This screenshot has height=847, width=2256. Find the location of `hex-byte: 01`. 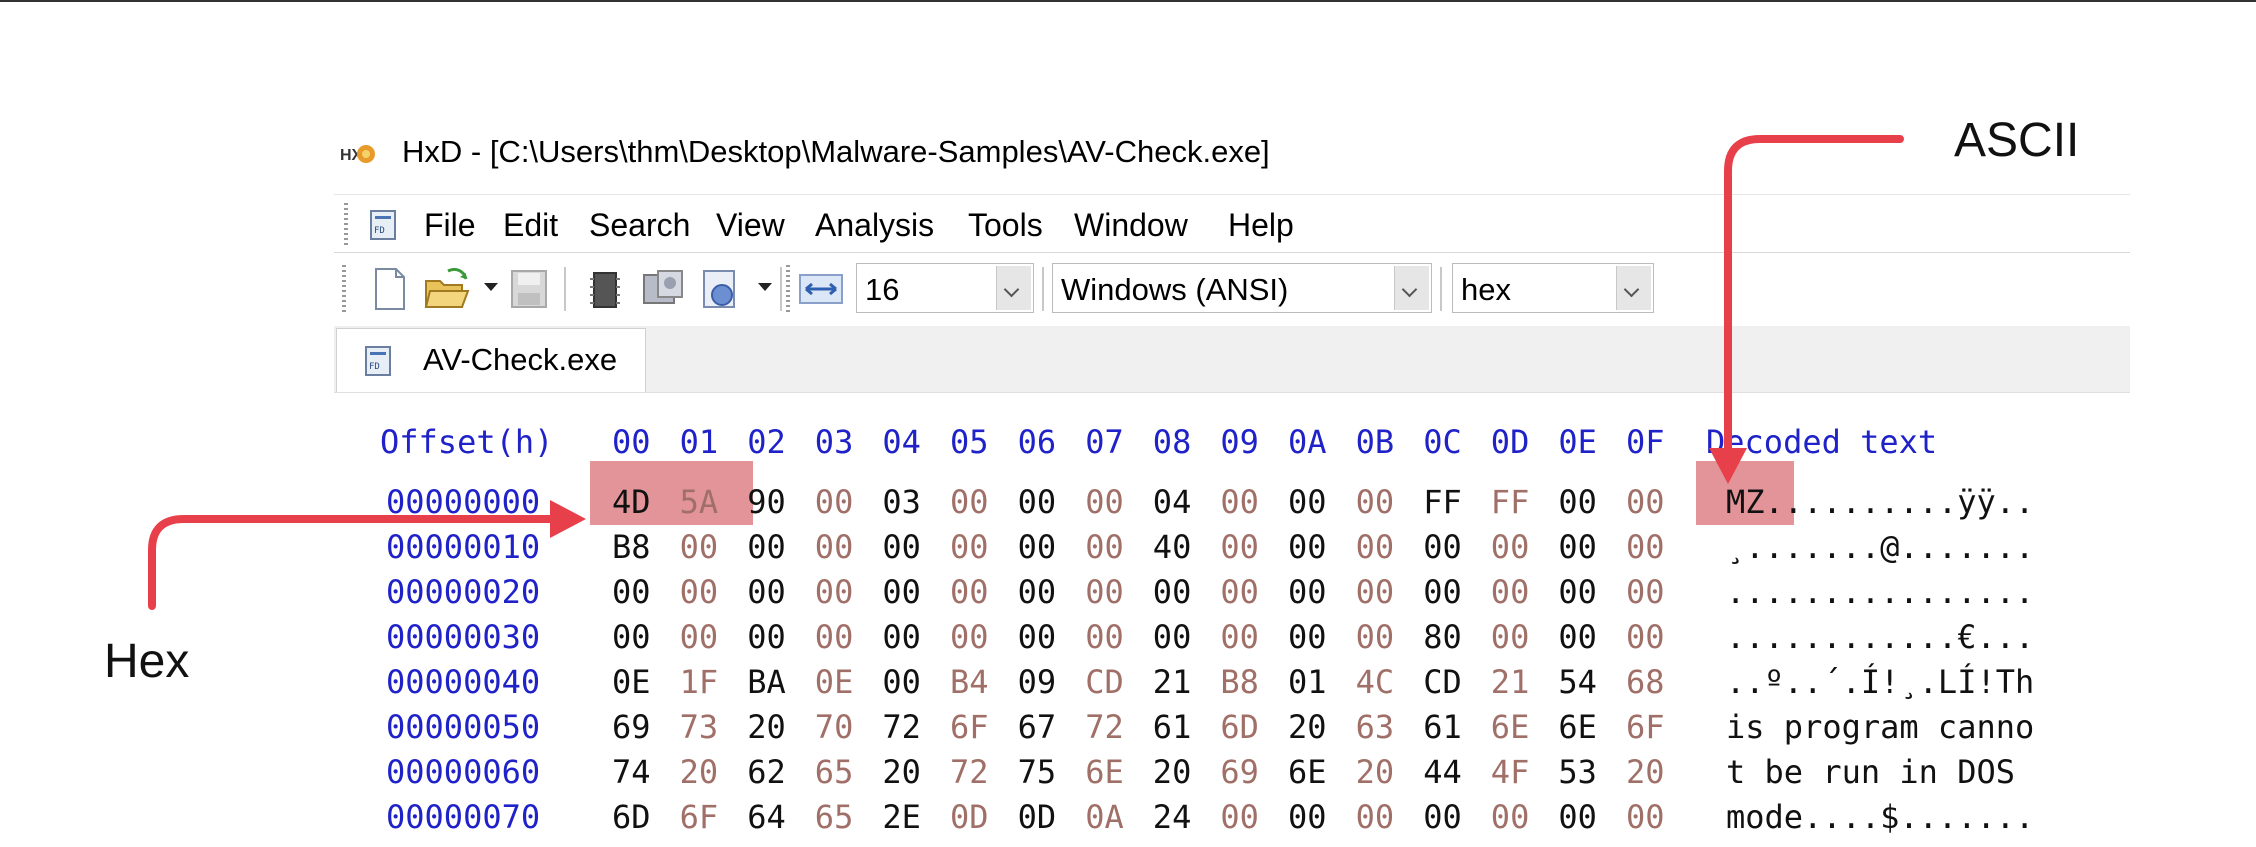

hex-byte: 01 is located at coordinates (1307, 682).